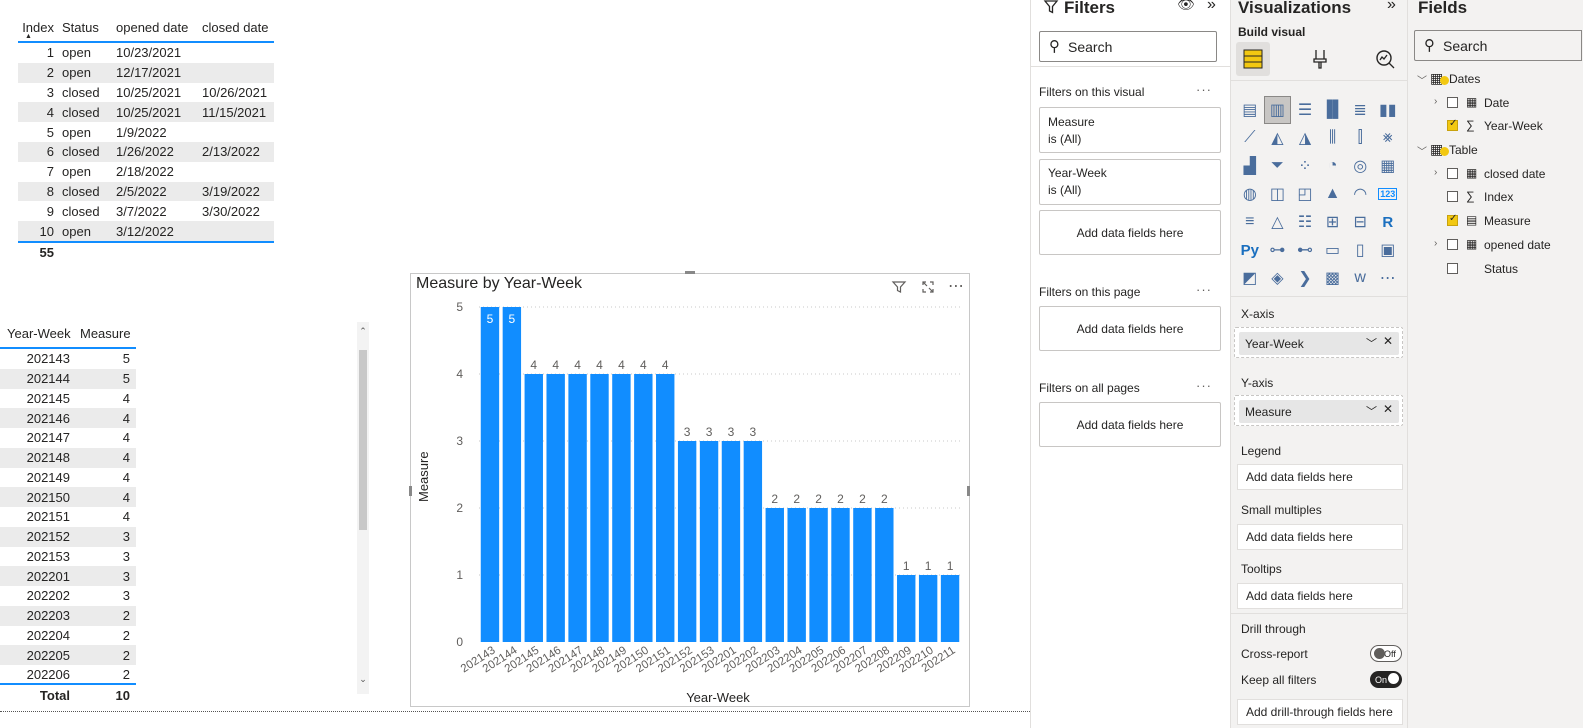  What do you see at coordinates (38, 333) in the screenshot?
I see `column-header-year-week: Year-Week` at bounding box center [38, 333].